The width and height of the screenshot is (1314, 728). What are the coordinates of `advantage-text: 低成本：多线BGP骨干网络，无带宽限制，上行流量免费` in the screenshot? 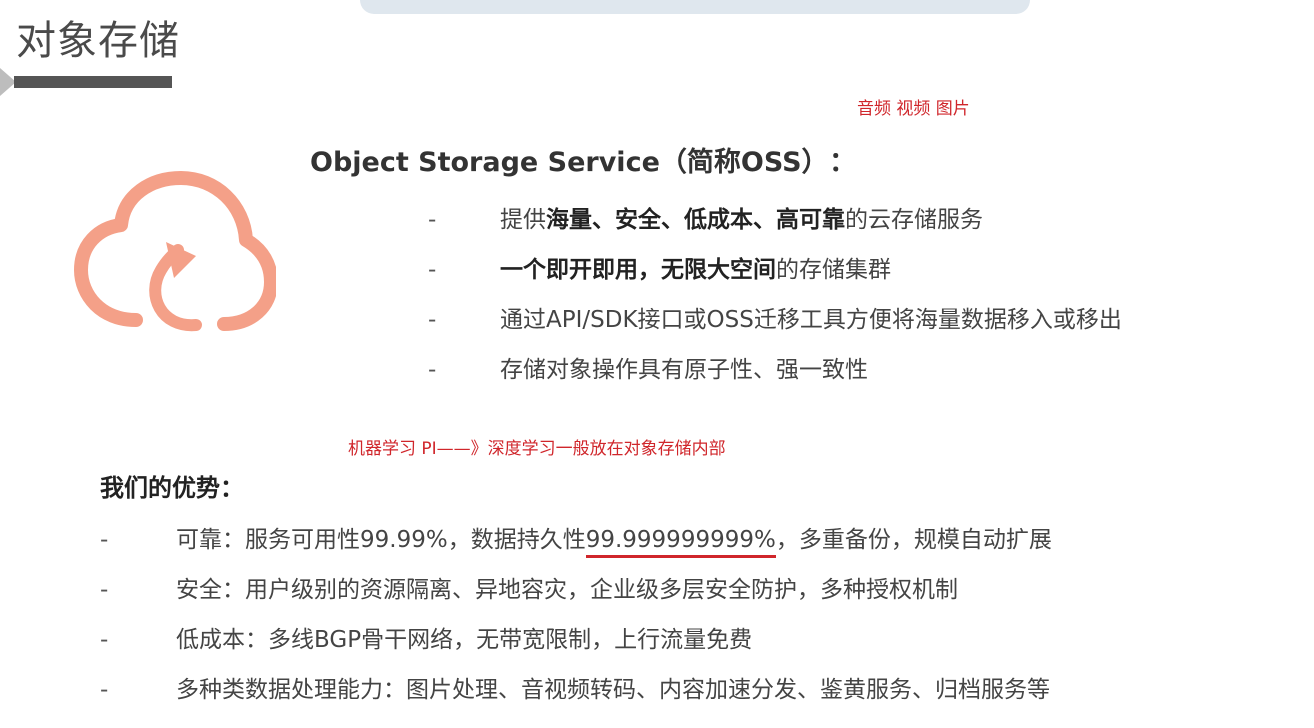 It's located at (464, 640).